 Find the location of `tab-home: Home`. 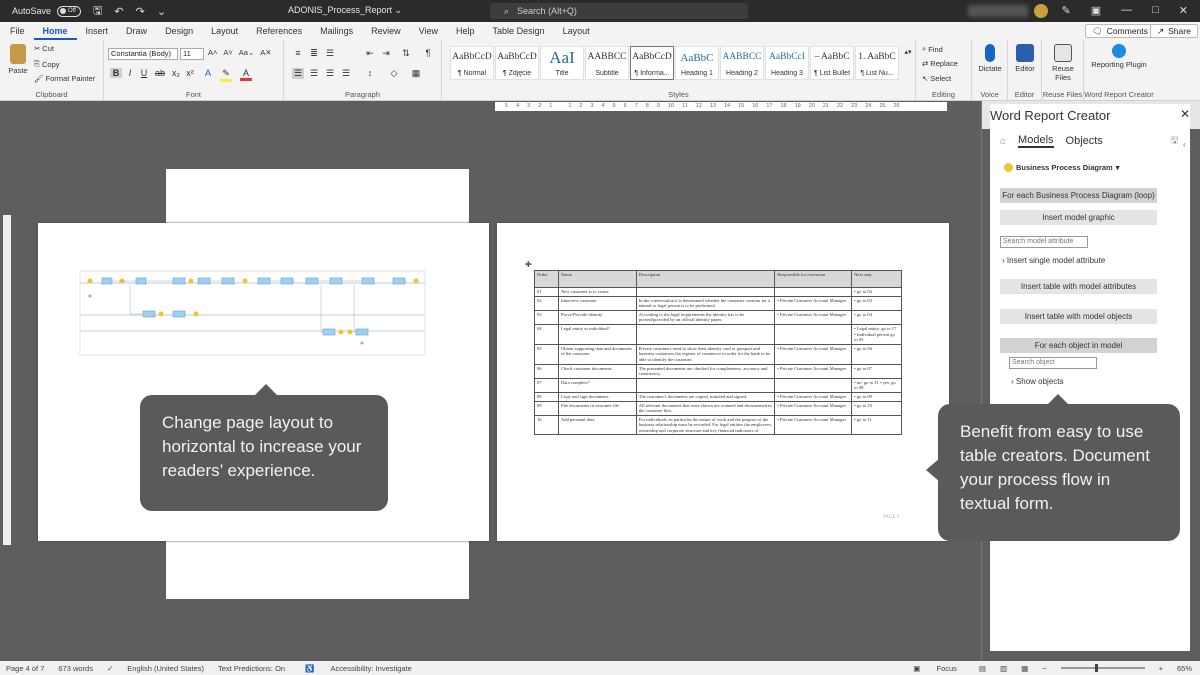

tab-home: Home is located at coordinates (55, 31).